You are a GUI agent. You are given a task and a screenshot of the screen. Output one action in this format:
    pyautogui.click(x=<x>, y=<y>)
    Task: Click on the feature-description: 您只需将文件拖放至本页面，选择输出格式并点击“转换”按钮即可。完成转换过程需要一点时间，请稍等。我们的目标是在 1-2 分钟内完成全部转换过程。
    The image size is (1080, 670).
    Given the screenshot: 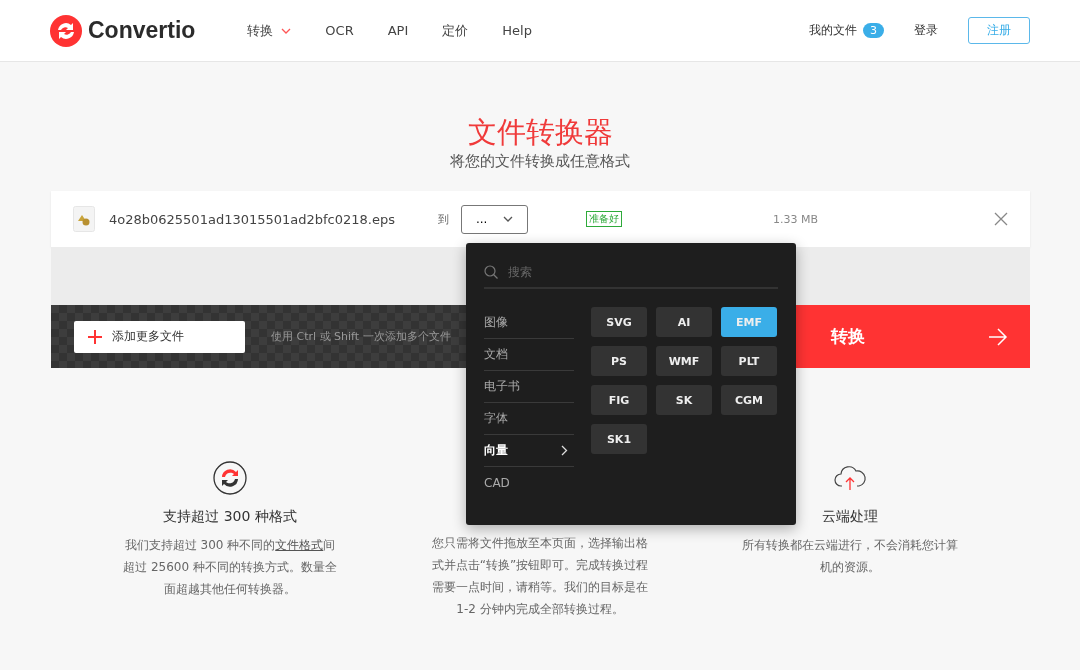 What is the action you would take?
    pyautogui.click(x=540, y=576)
    